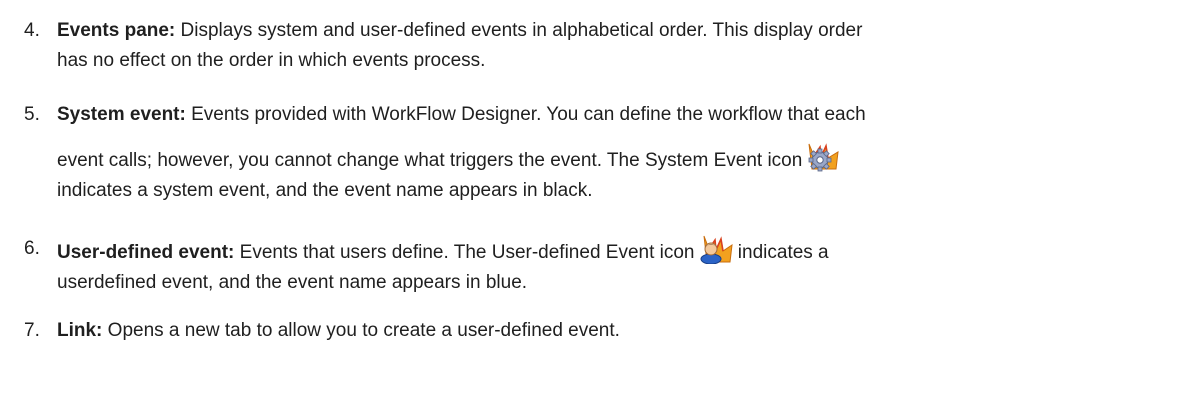 This screenshot has width=1201, height=406. Describe the element at coordinates (146, 252) in the screenshot. I see `term-label: User-defined event:` at that location.